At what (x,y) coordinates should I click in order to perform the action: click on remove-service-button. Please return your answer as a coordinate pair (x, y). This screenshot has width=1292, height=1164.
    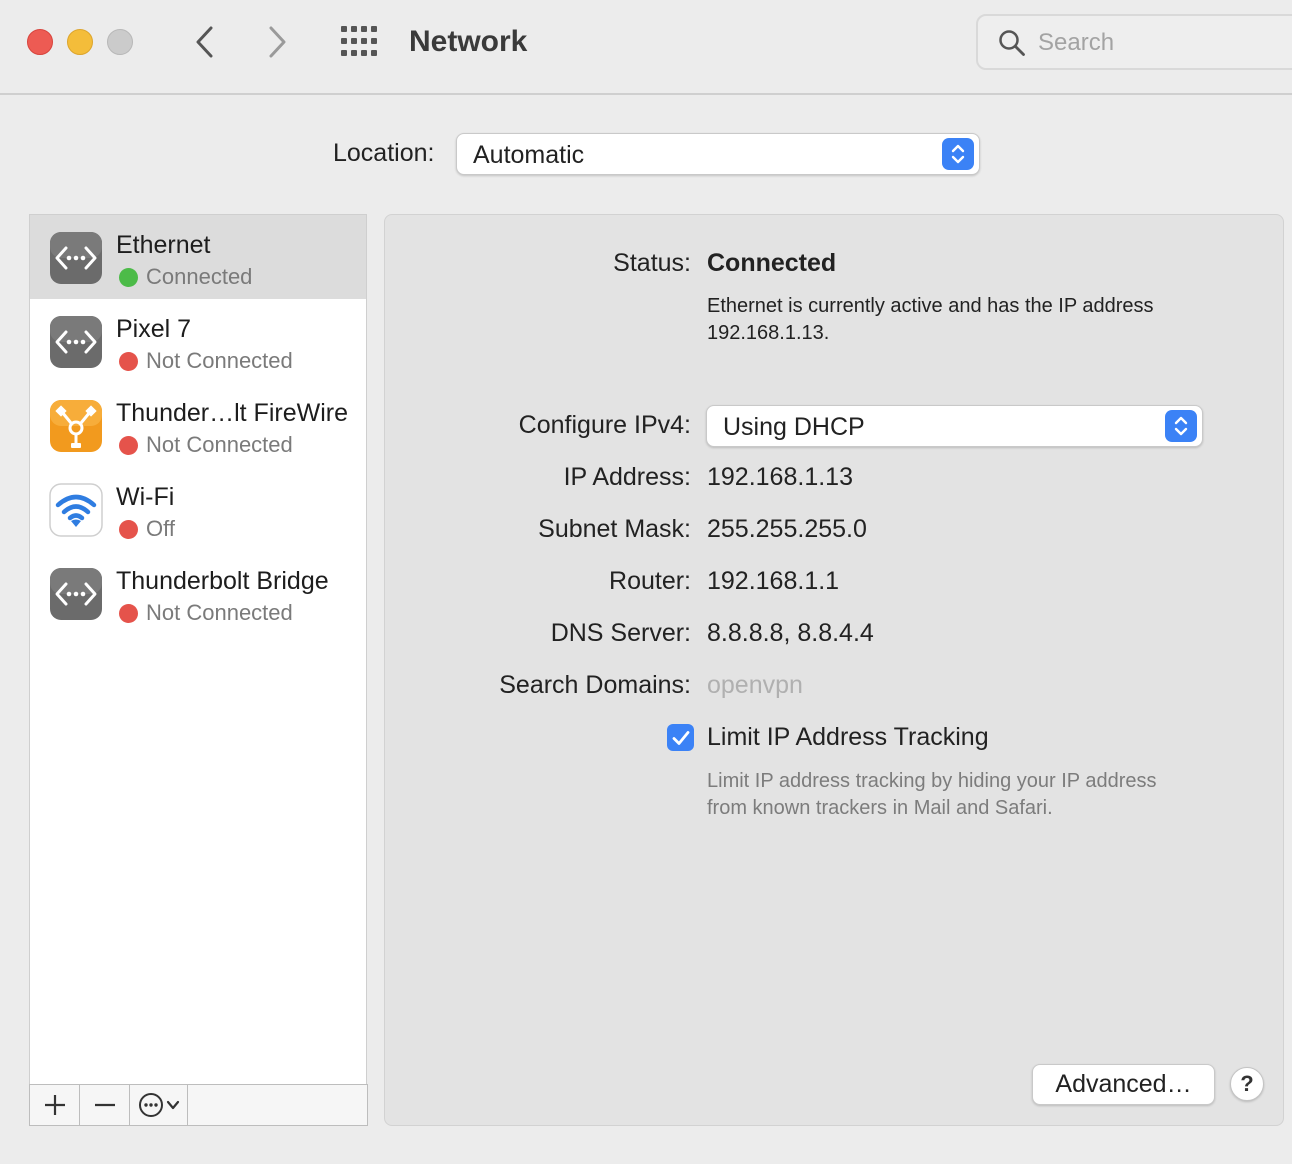
    Looking at the image, I should click on (105, 1105).